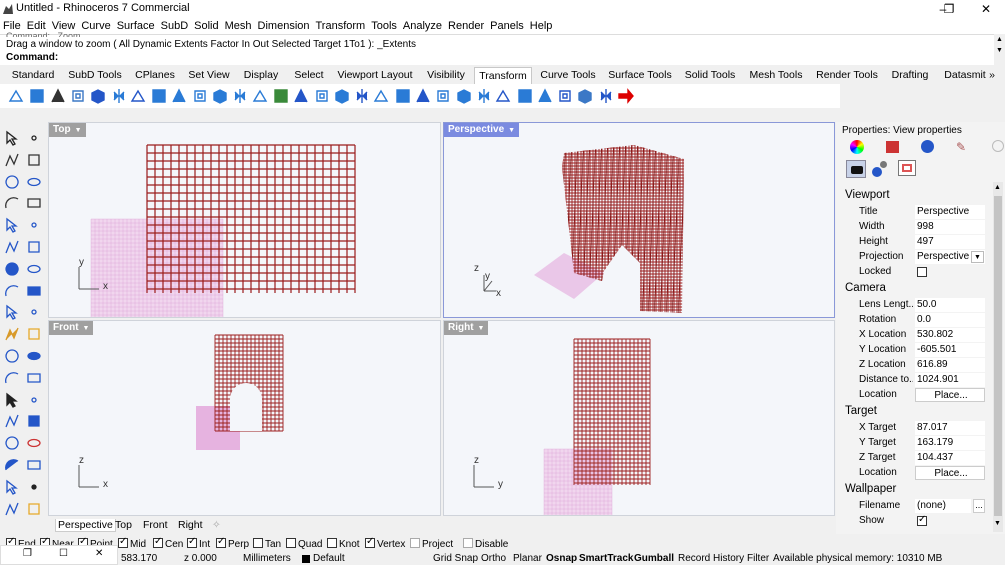 This screenshot has width=1005, height=565. Describe the element at coordinates (240, 96) in the screenshot. I see `twist-icon` at that location.